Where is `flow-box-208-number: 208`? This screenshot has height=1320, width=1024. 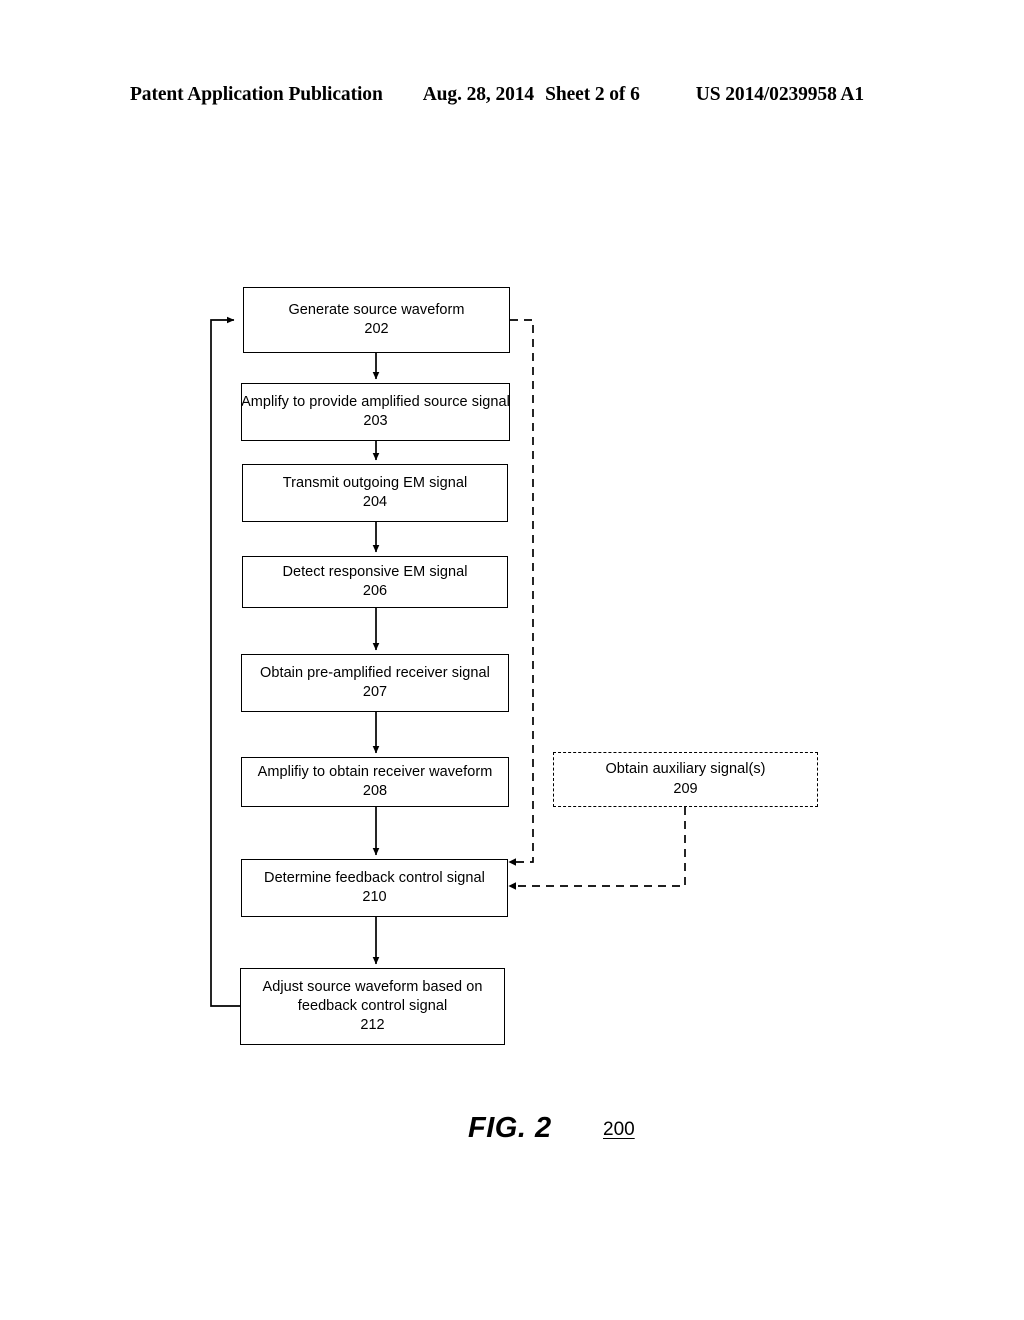 flow-box-208-number: 208 is located at coordinates (375, 791).